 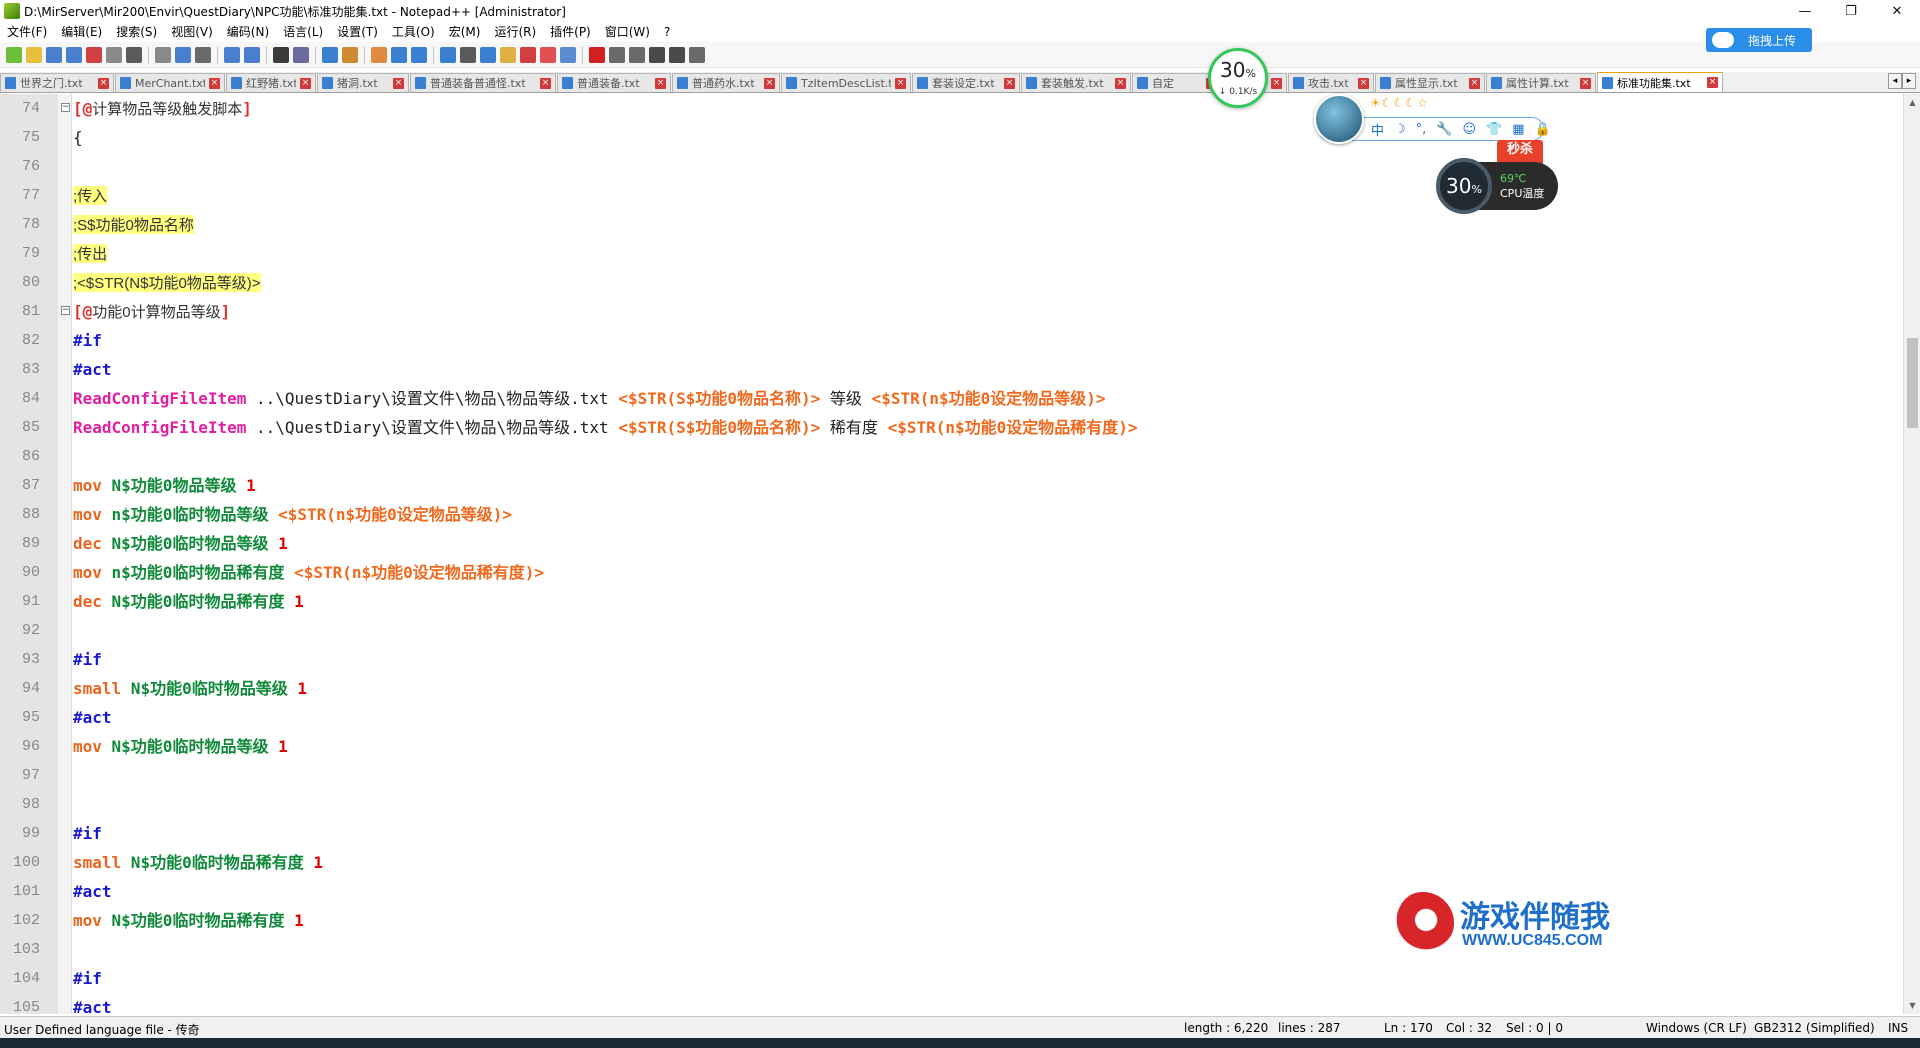 What do you see at coordinates (950, 543) in the screenshot?
I see `code-line: 89 dec N$功能0临时物品等级 1` at bounding box center [950, 543].